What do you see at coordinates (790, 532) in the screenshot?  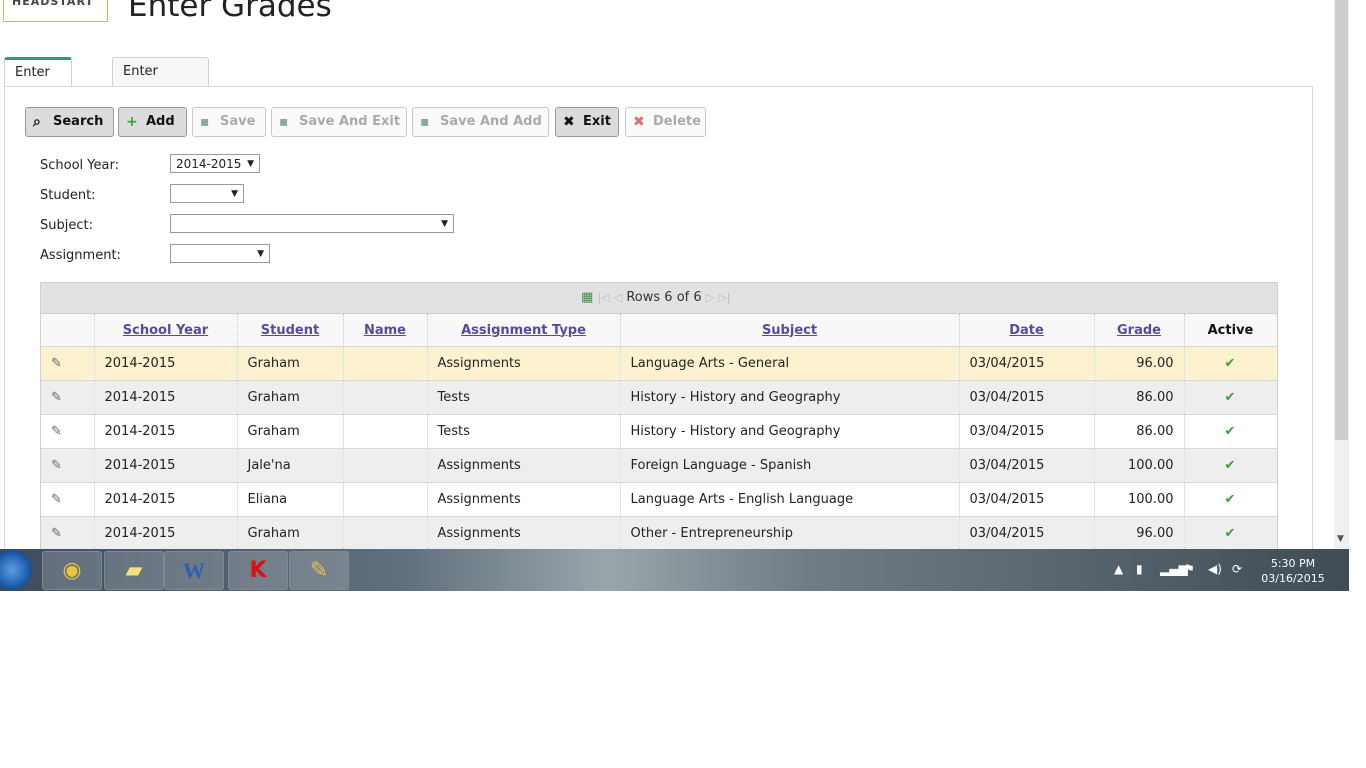 I see `cell-subject: Other - Entrepreneurship` at bounding box center [790, 532].